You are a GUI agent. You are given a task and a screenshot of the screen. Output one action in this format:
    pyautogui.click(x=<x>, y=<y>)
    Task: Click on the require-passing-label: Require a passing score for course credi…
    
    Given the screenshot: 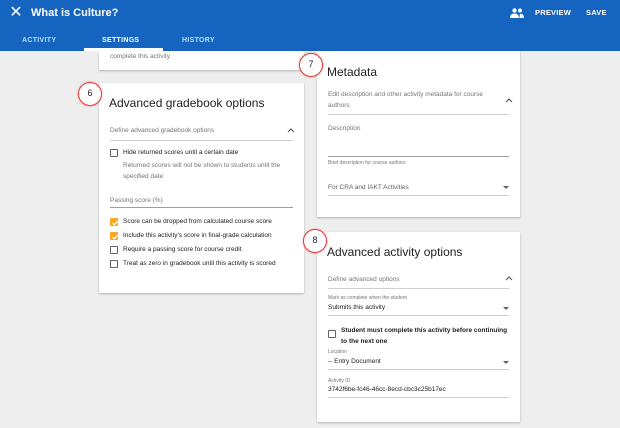 What is the action you would take?
    pyautogui.click(x=182, y=249)
    